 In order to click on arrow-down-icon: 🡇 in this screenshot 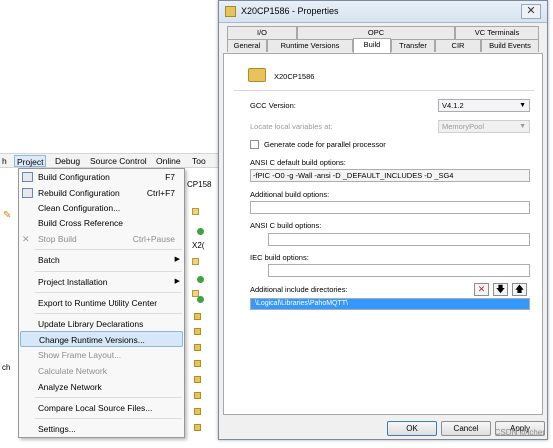, I will do `click(500, 289)`.